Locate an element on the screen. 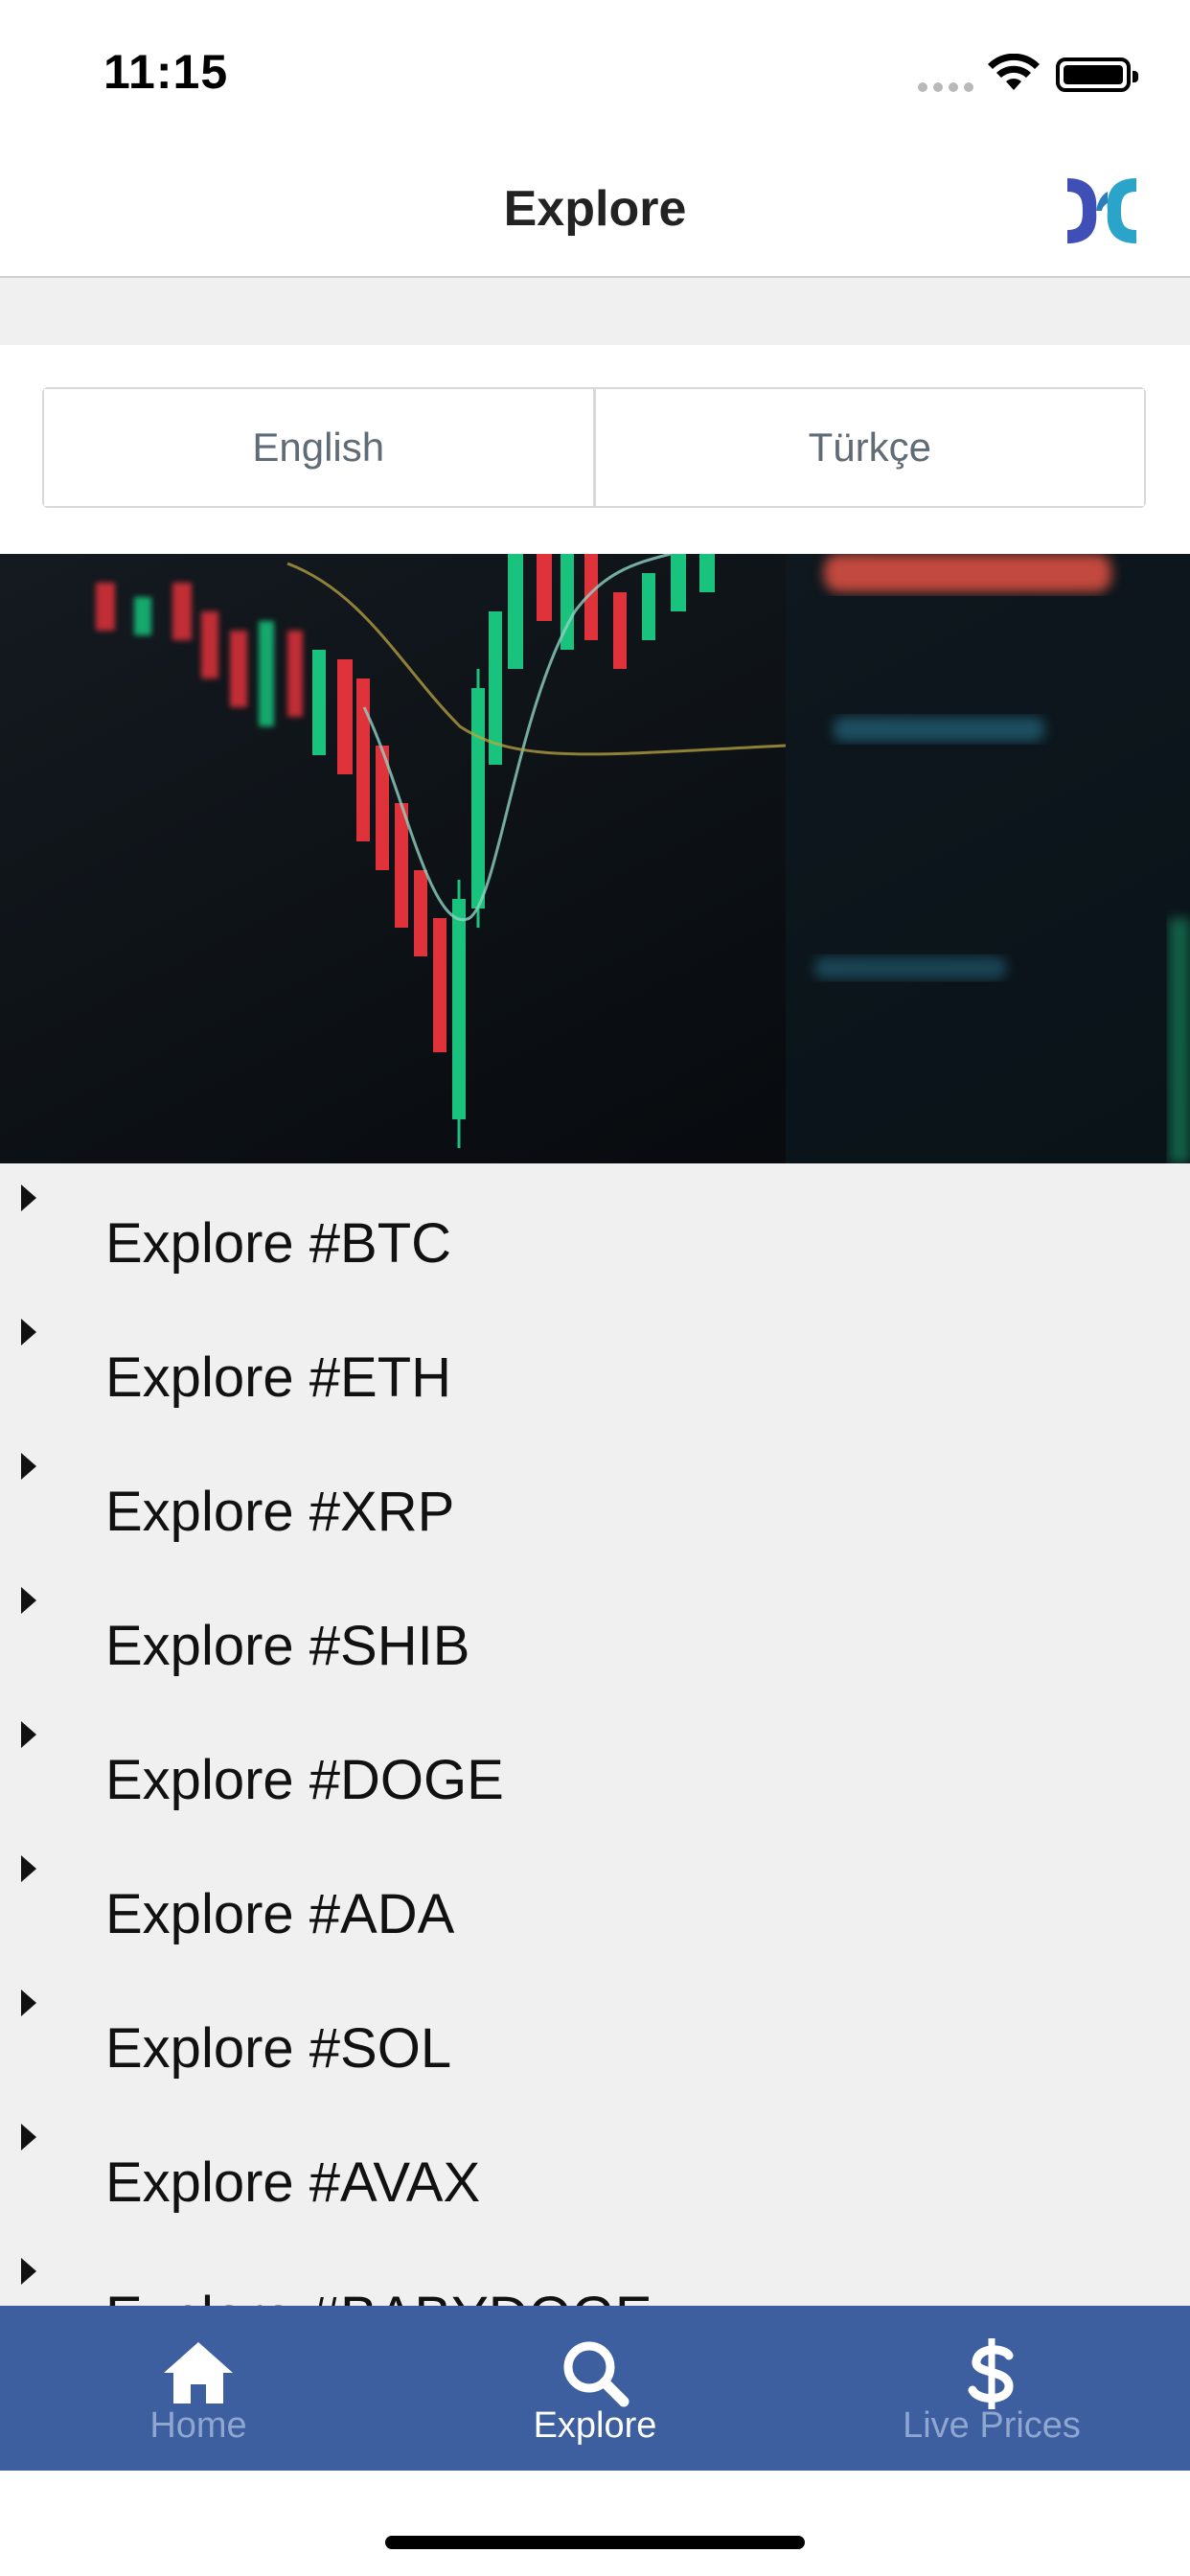 This screenshot has width=1190, height=2576. tab-label: Live Prices is located at coordinates (992, 2425).